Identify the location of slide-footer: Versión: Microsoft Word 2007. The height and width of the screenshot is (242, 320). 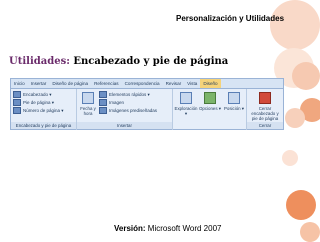
(167, 228).